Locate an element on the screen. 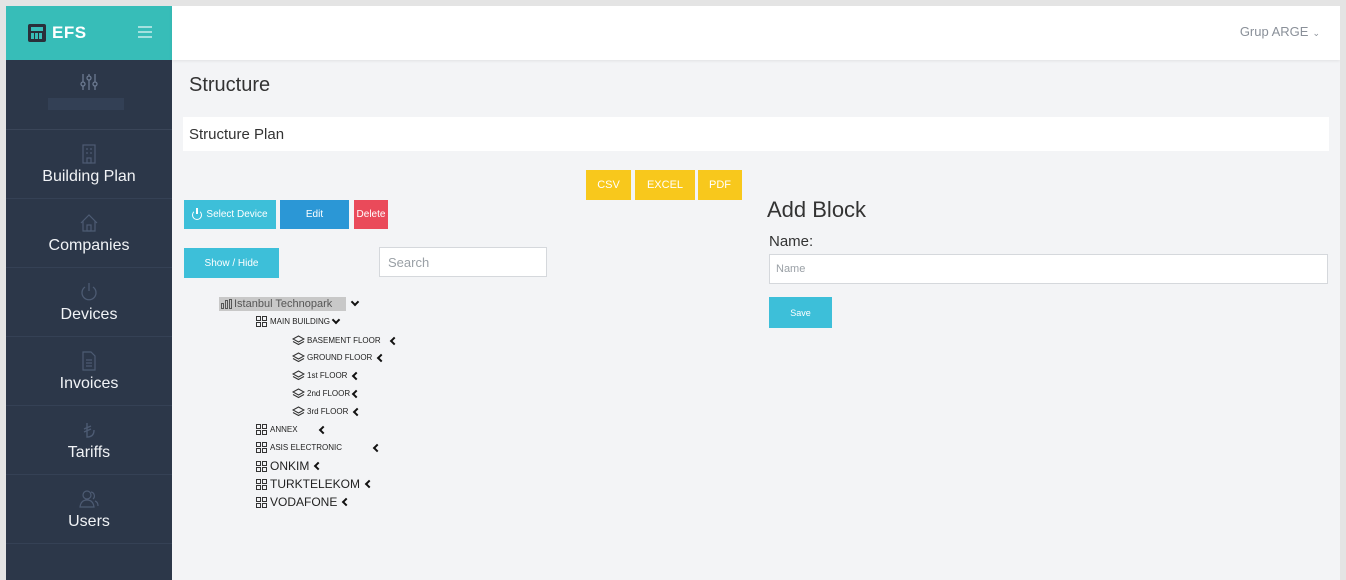  tree-node-floor: 2nd FLOOR is located at coordinates (326, 393).